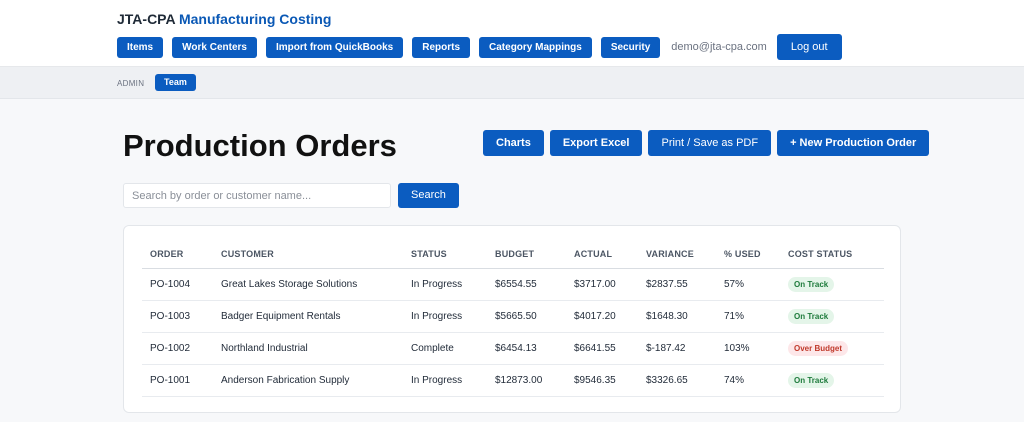 This screenshot has height=422, width=1024. What do you see at coordinates (809, 47) in the screenshot?
I see `logout-button: Log out` at bounding box center [809, 47].